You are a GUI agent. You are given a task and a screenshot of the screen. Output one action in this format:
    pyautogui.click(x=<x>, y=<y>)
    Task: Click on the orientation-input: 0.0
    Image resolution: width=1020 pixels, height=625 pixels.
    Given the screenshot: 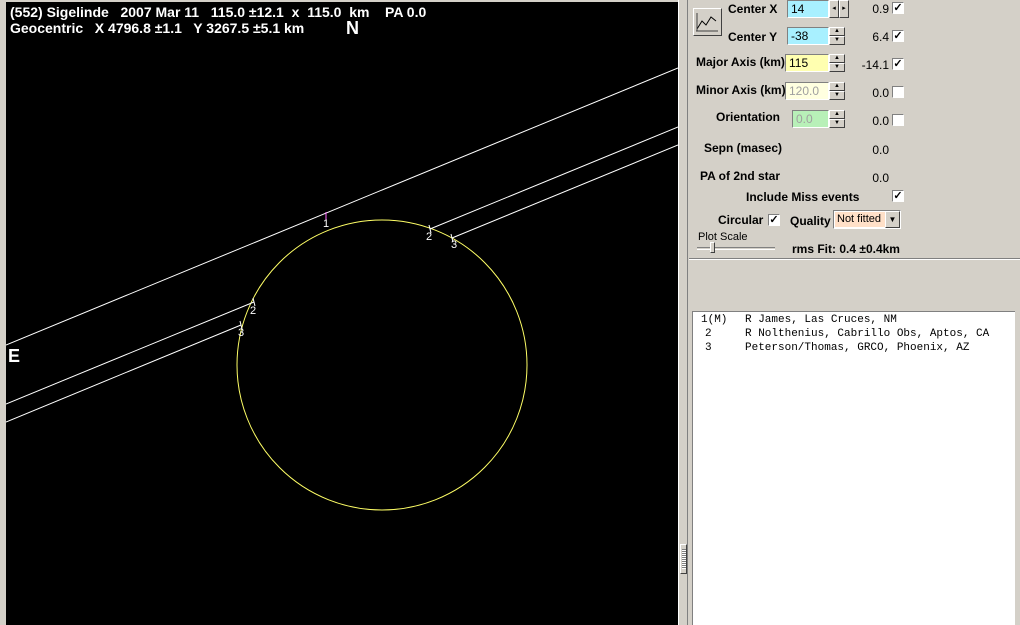 What is the action you would take?
    pyautogui.click(x=810, y=119)
    